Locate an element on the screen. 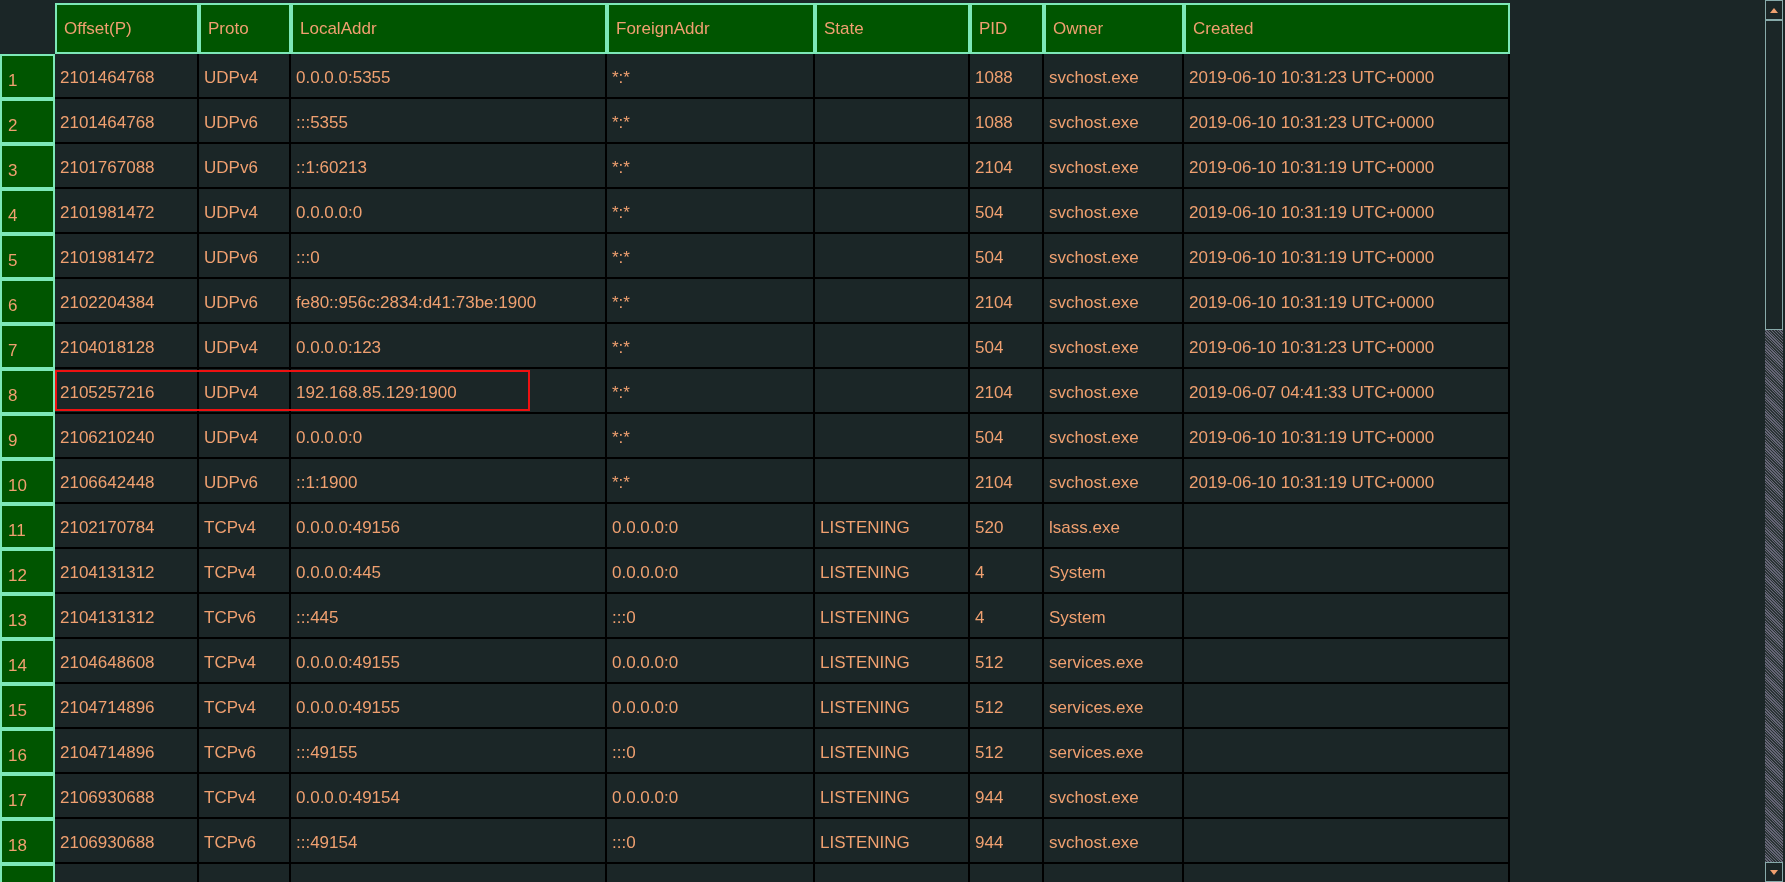  table-cell: 2102204384 is located at coordinates (127, 301).